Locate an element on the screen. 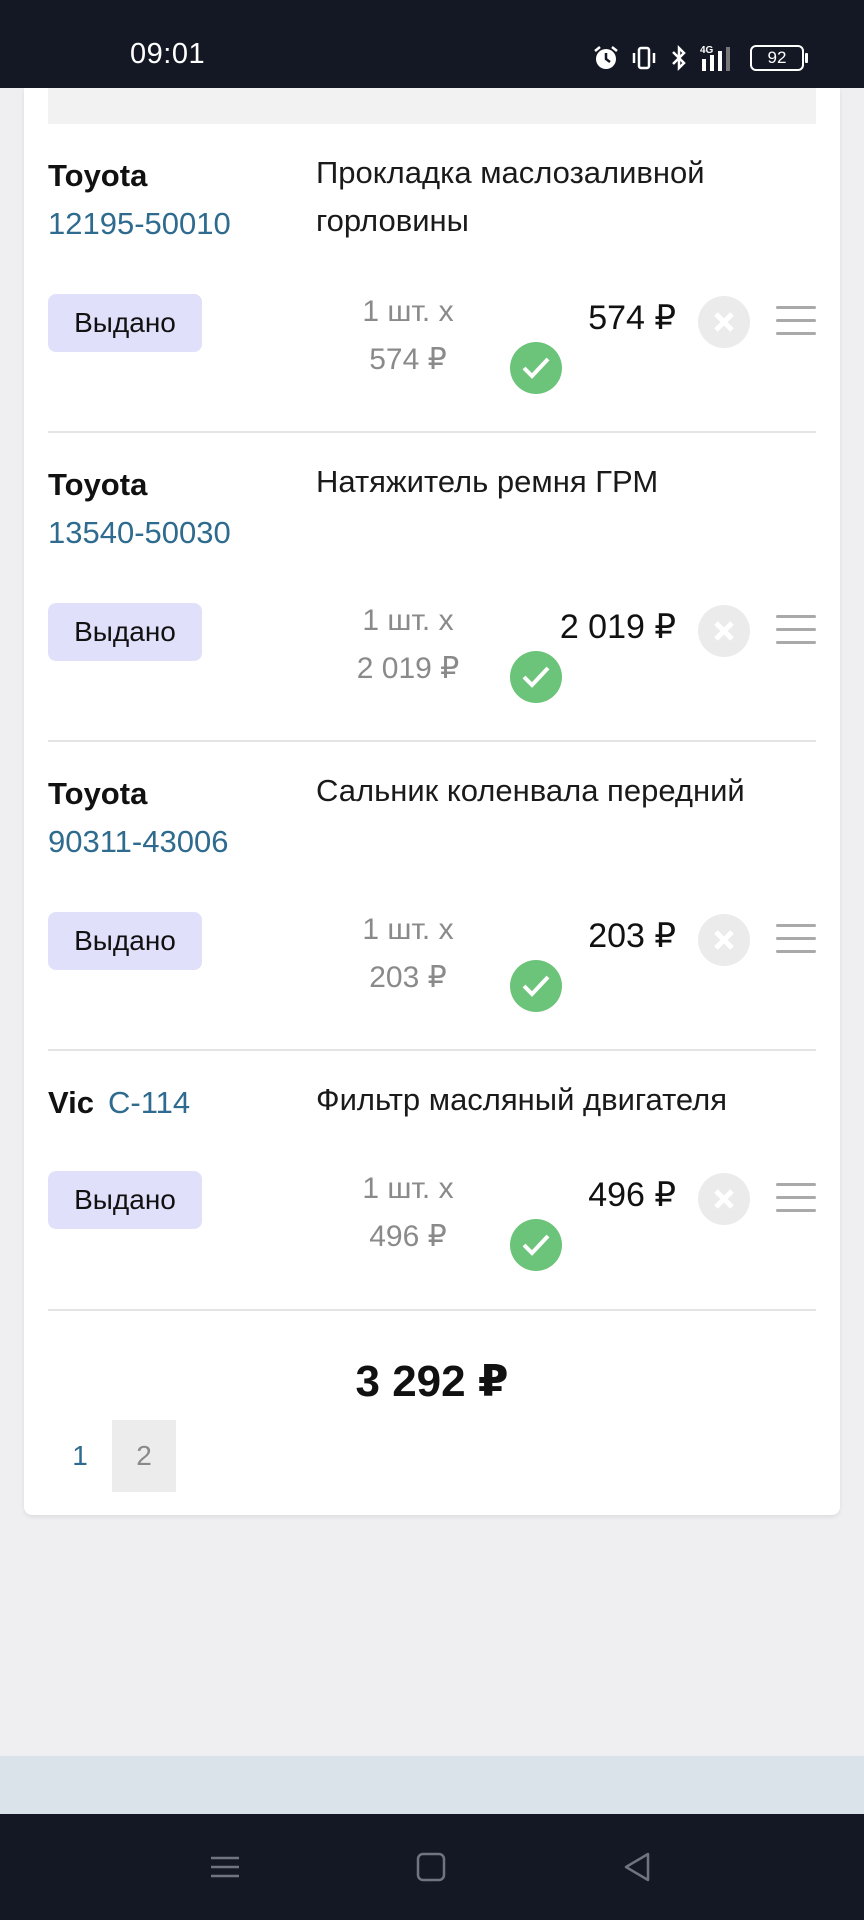 The width and height of the screenshot is (864, 1920). item-description: Фильтр масляный двигателя is located at coordinates (522, 1099).